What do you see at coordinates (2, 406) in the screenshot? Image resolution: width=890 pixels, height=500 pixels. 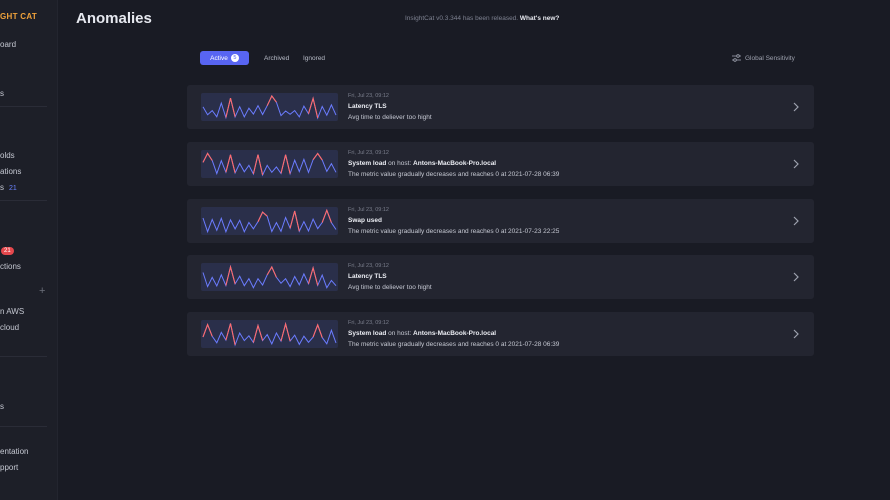 I see `sidebar-item-8: s` at bounding box center [2, 406].